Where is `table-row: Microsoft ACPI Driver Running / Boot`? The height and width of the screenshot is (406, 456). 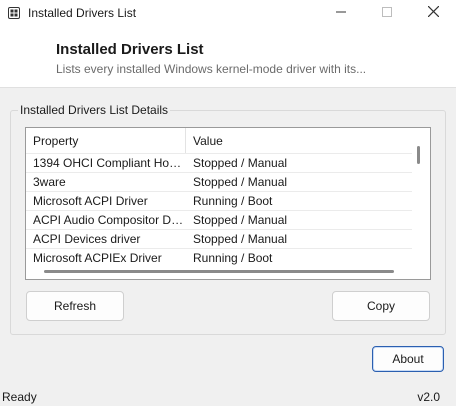
table-row: Microsoft ACPI Driver Running / Boot is located at coordinates (219, 200).